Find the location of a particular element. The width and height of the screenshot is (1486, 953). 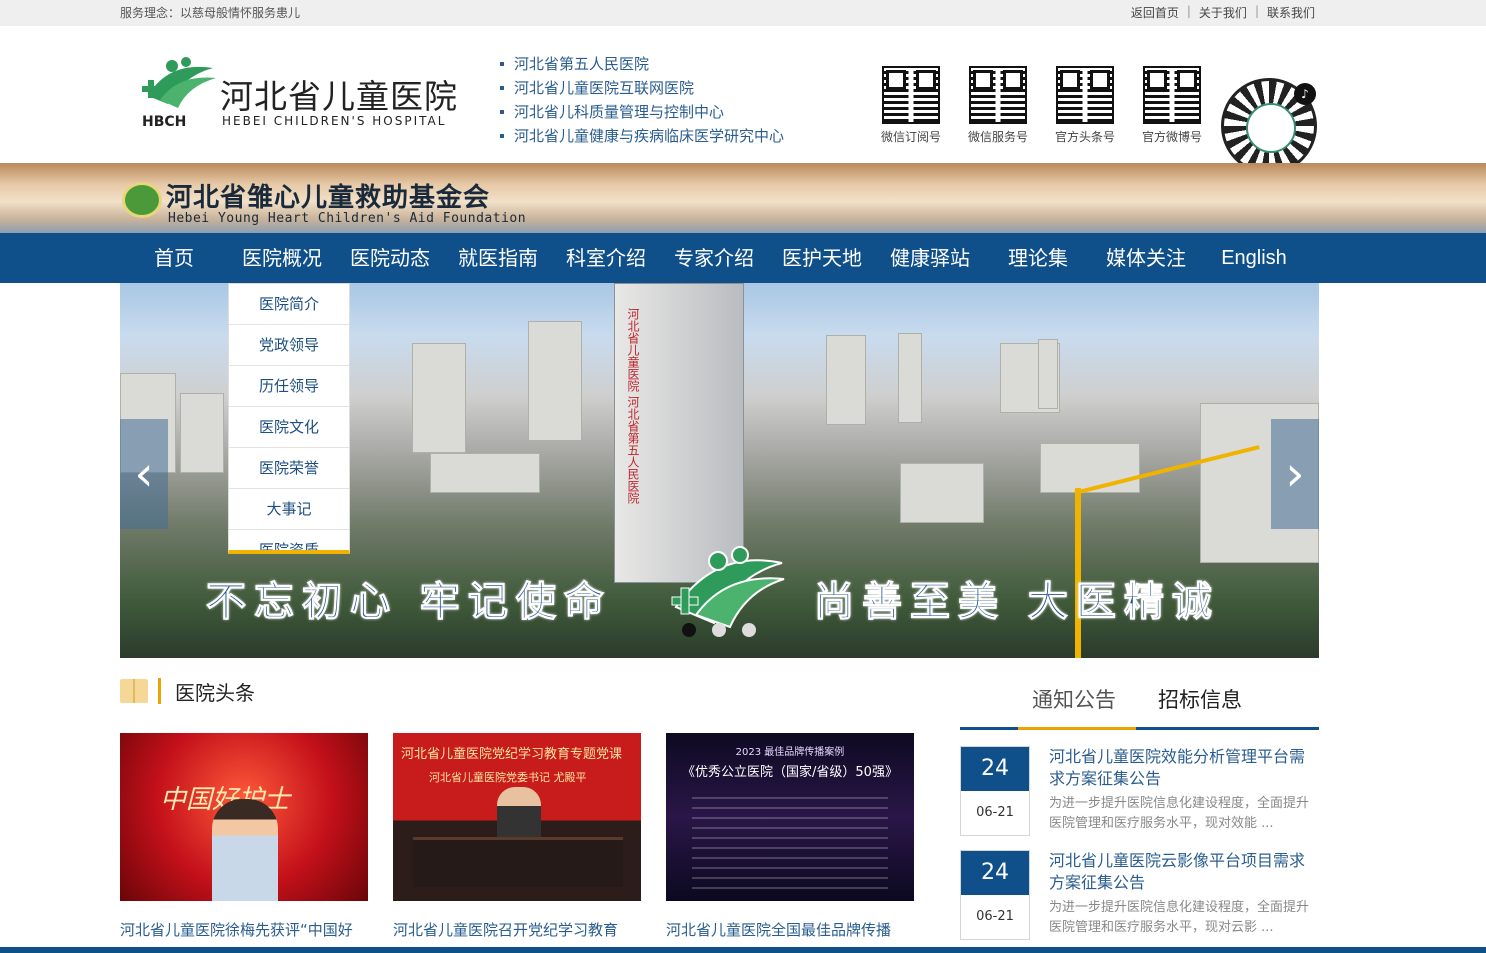

qr-caption: 官方头条号 is located at coordinates (1084, 137).